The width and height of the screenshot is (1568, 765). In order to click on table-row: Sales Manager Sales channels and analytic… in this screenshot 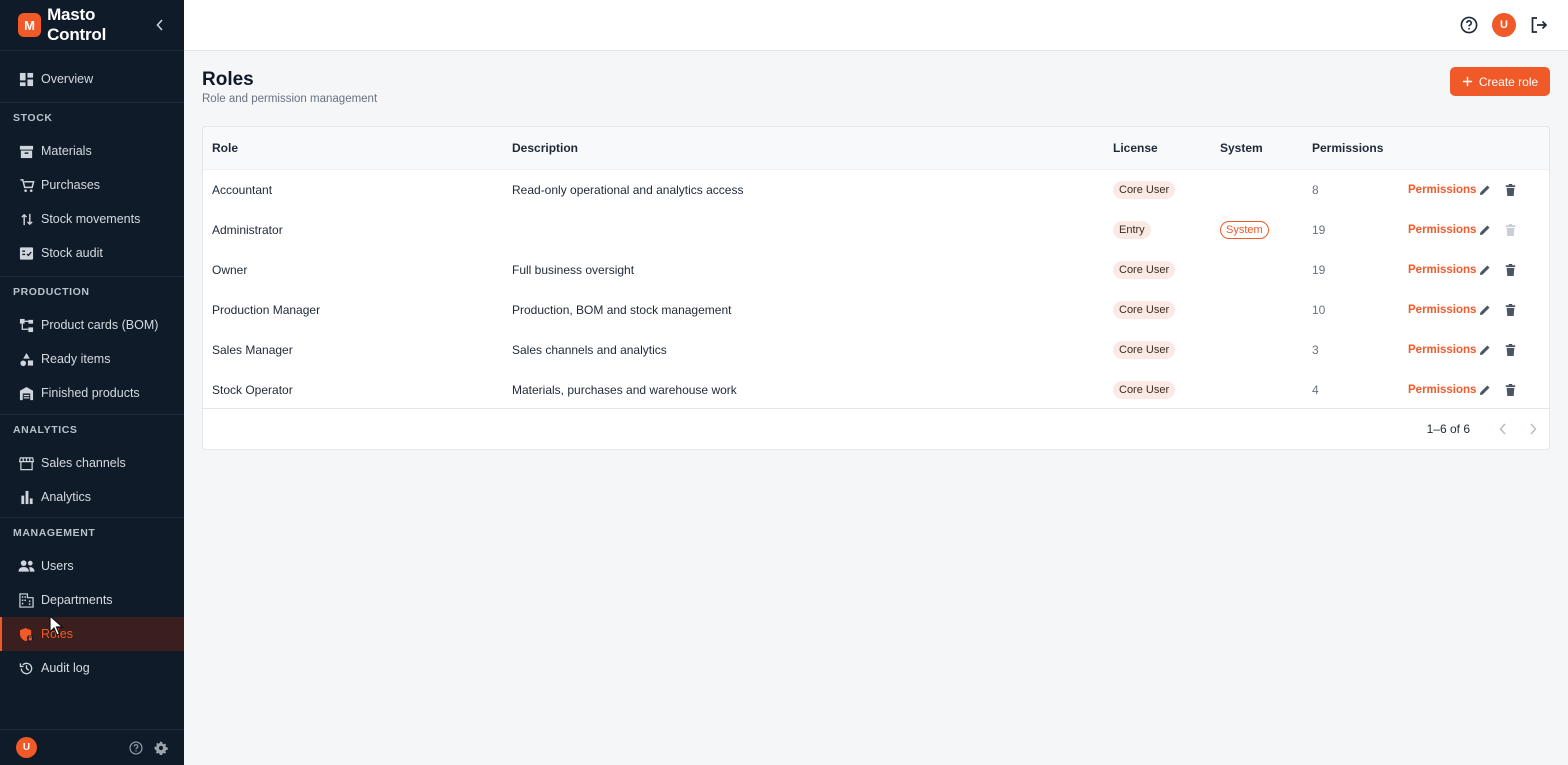, I will do `click(876, 350)`.